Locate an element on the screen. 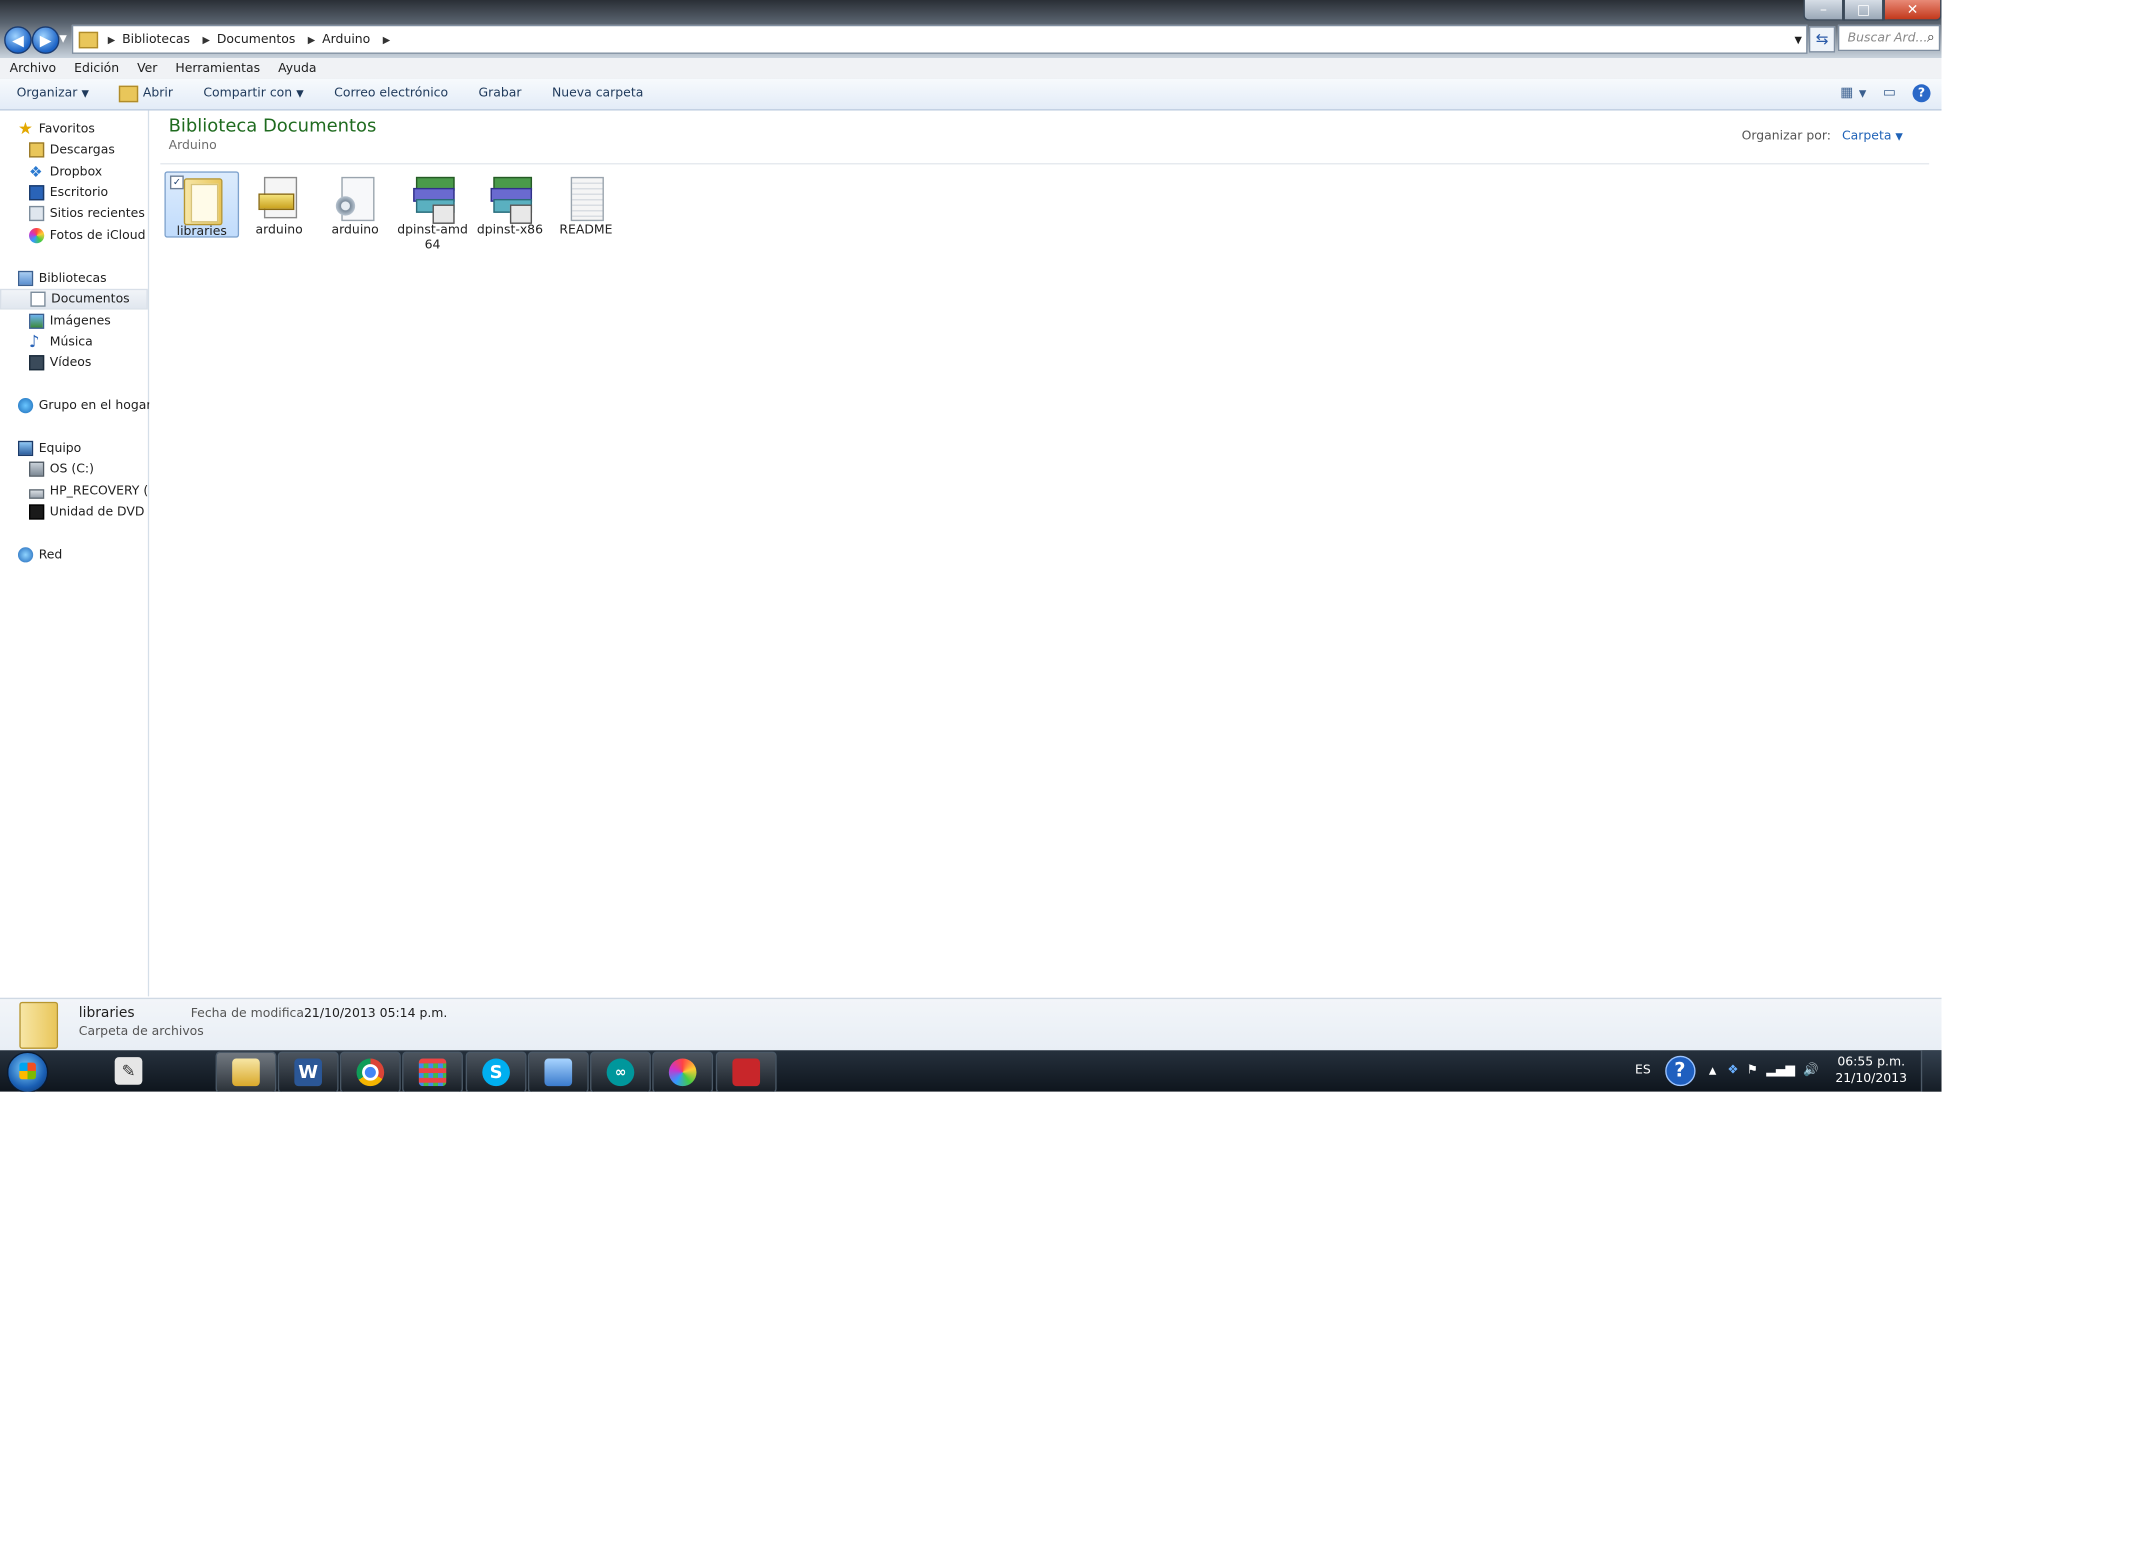 The height and width of the screenshot is (1552, 2142). search-input: Buscar Ard... ⌕ is located at coordinates (1889, 38).